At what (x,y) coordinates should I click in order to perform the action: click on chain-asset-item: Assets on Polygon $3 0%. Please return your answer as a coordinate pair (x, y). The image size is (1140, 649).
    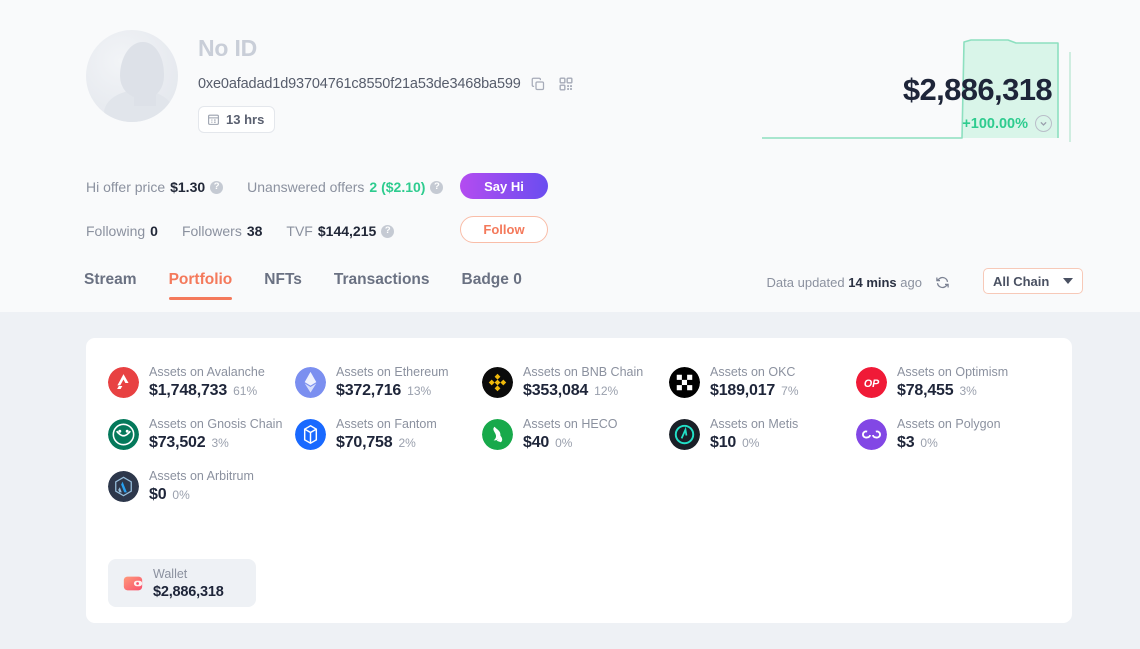
    Looking at the image, I should click on (949, 434).